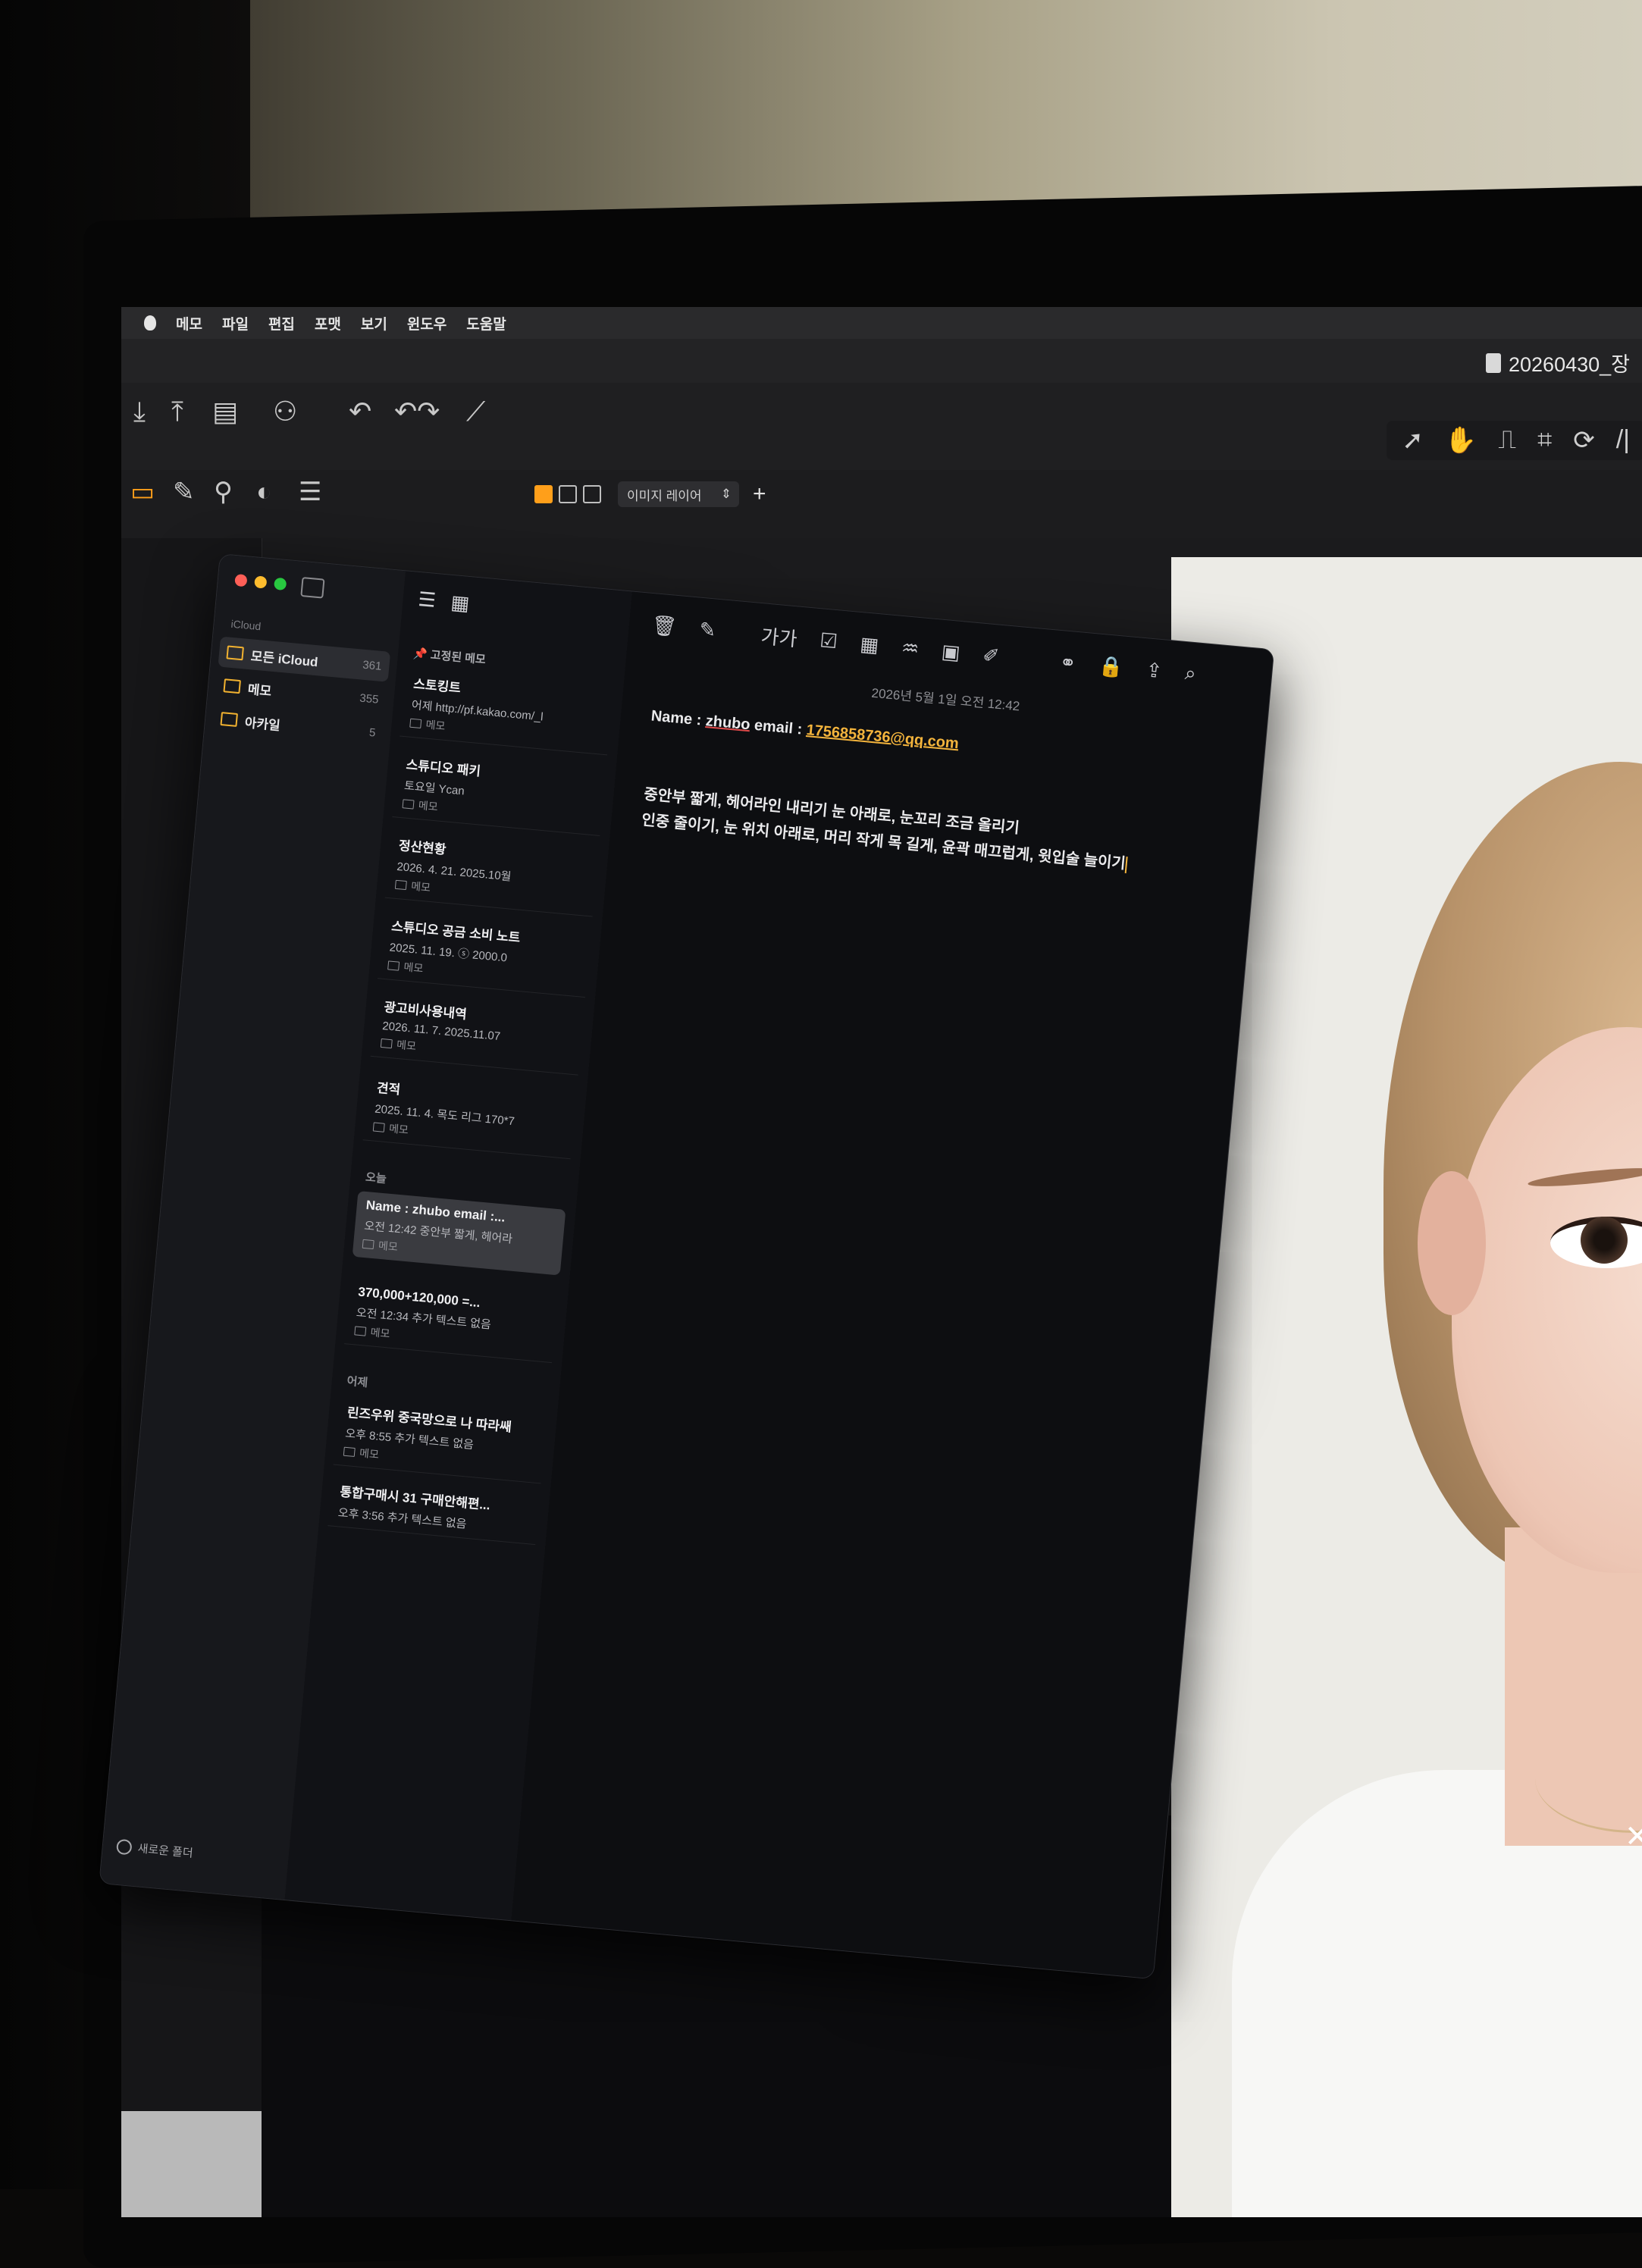  What do you see at coordinates (491, 872) in the screenshot?
I see `list-item: 정산현황 2026. 4. 21. 2025.10월 메모` at bounding box center [491, 872].